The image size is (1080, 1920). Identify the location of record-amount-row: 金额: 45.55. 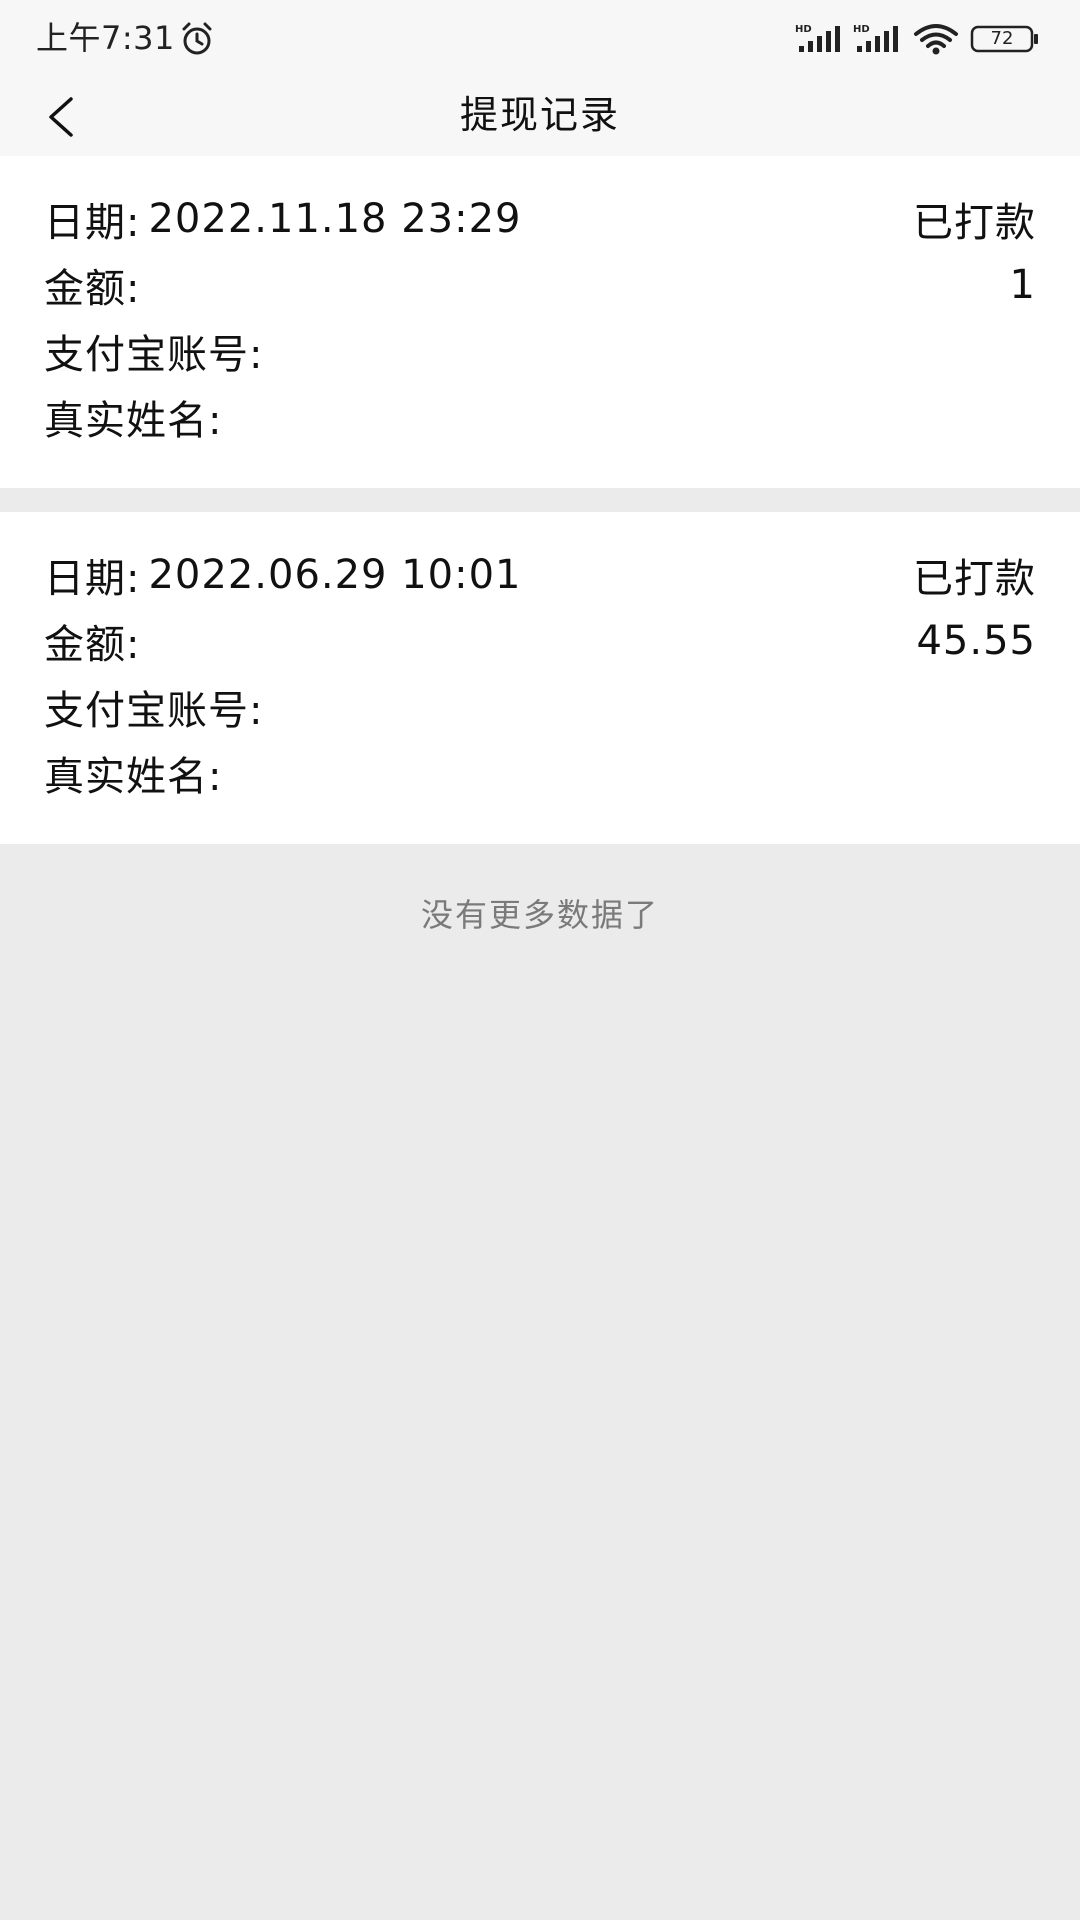
(540, 641).